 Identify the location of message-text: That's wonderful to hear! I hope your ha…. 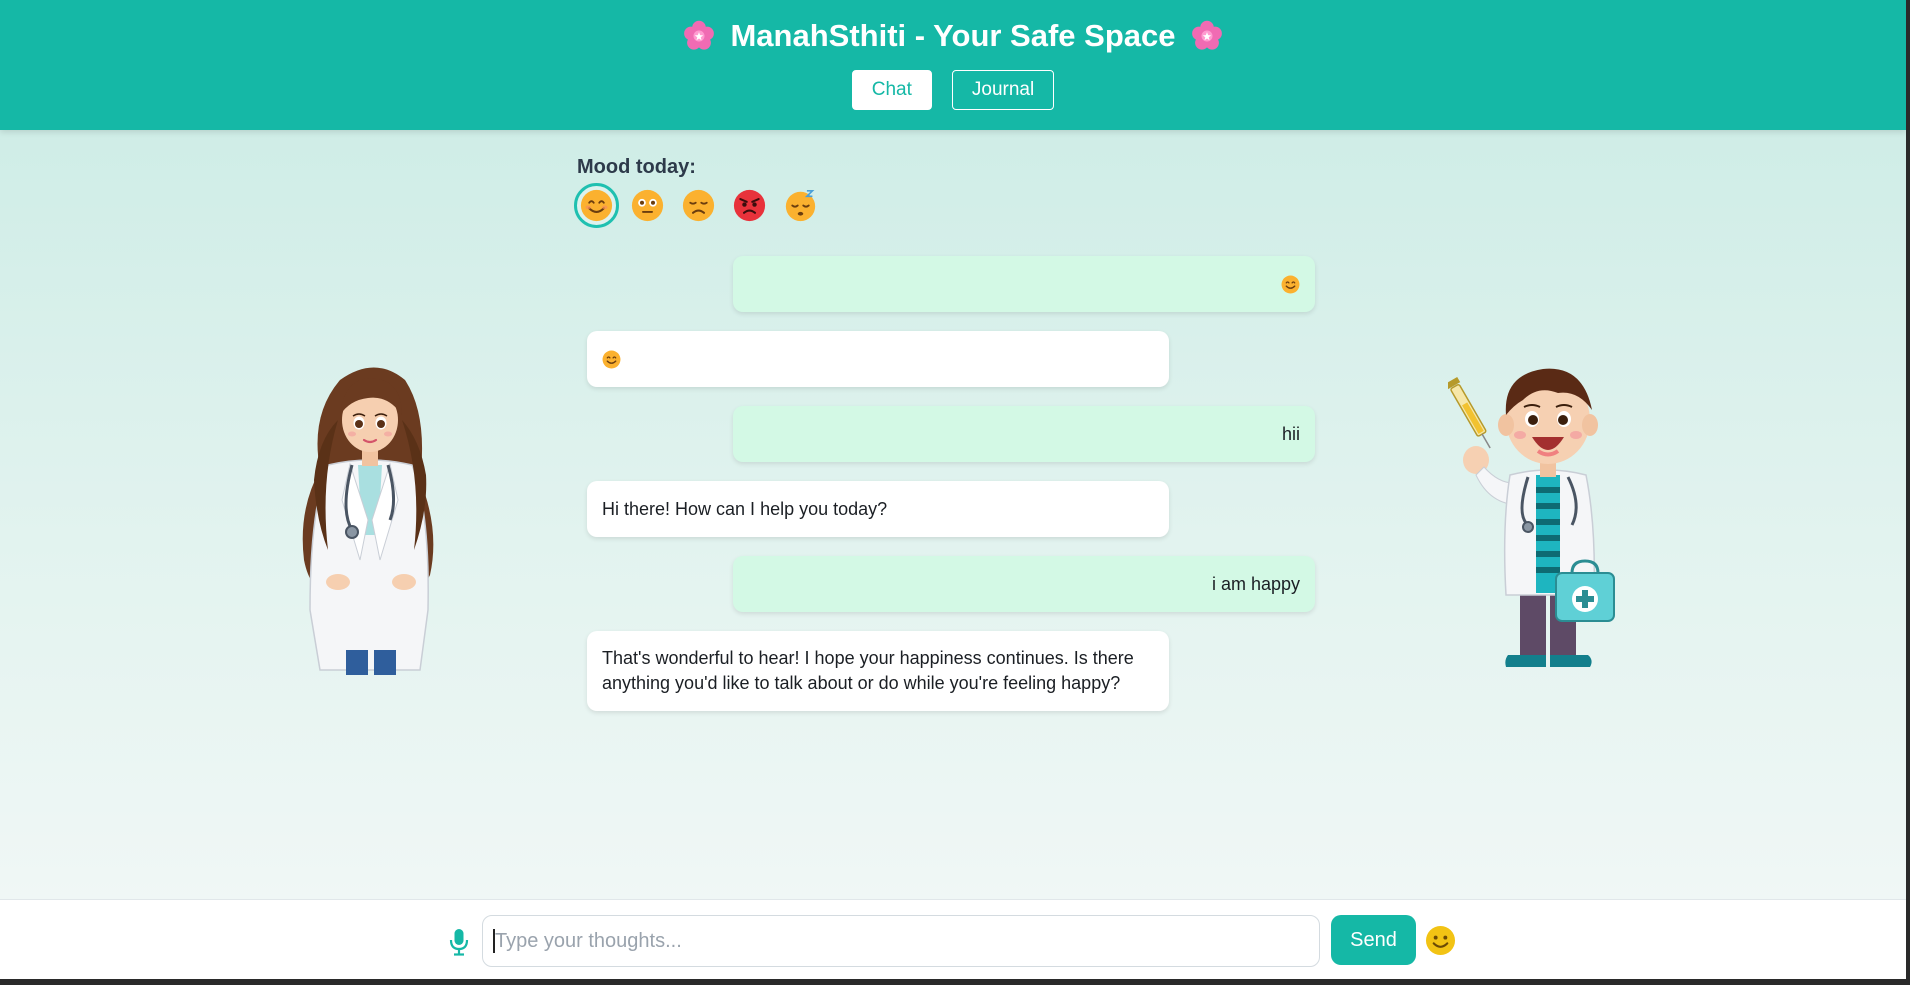
(868, 670).